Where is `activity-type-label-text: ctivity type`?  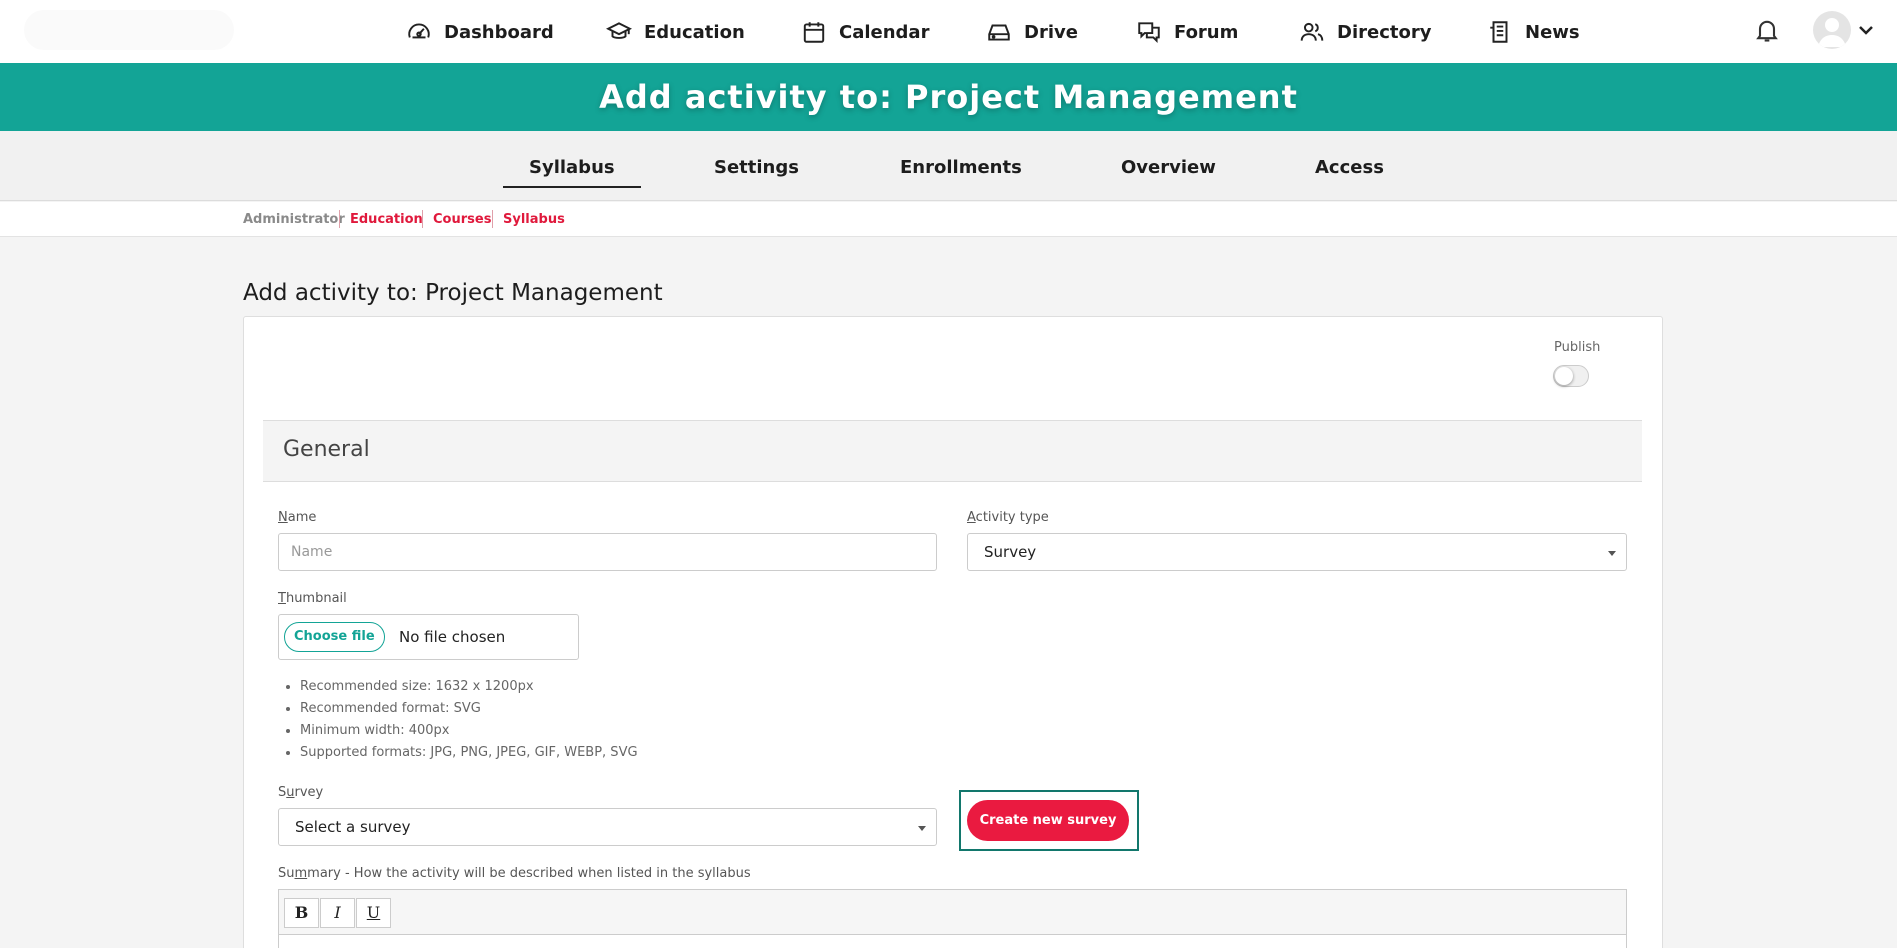
activity-type-label-text: ctivity type is located at coordinates (1012, 517).